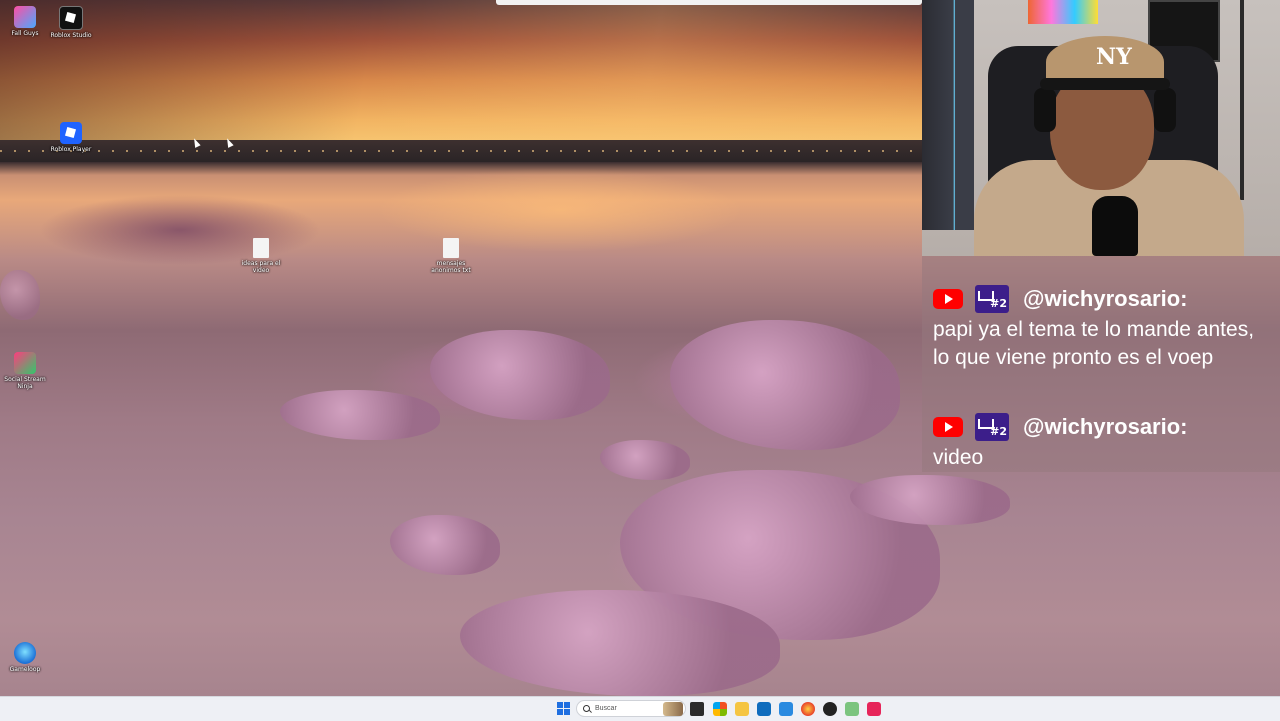 The width and height of the screenshot is (1280, 721). Describe the element at coordinates (742, 709) in the screenshot. I see `folder-icon` at that location.